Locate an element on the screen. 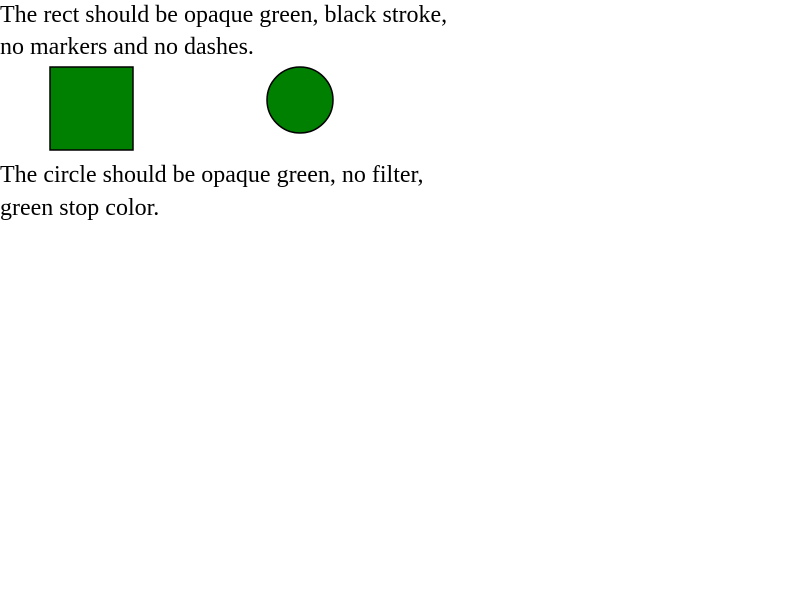 Image resolution: width=800 pixels, height=600 pixels. circle-description-line-2: green stop color. is located at coordinates (80, 208).